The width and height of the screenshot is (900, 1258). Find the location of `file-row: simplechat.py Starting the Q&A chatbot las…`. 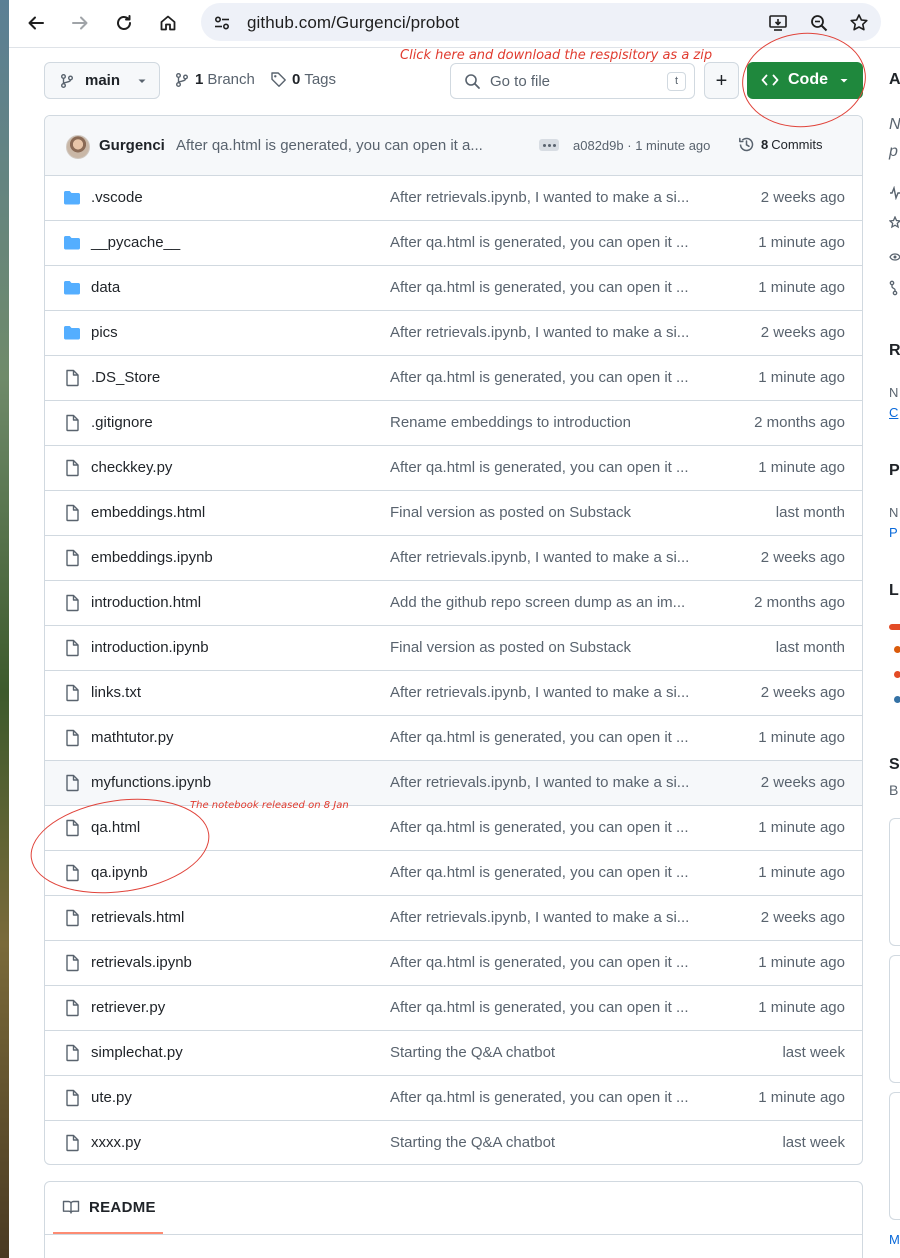

file-row: simplechat.py Starting the Q&A chatbot las… is located at coordinates (453, 1053).